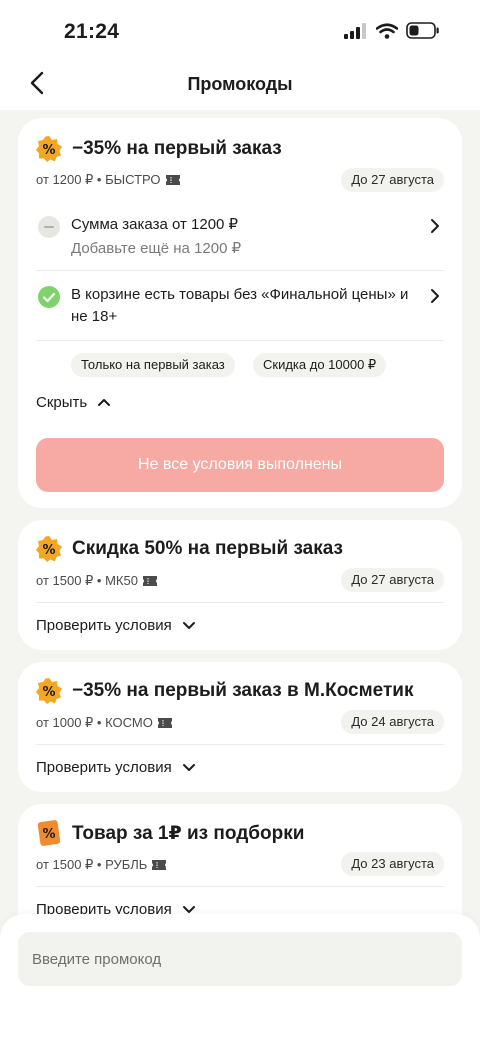  Describe the element at coordinates (177, 148) in the screenshot. I see `promo-title: −35% на первый заказ` at that location.